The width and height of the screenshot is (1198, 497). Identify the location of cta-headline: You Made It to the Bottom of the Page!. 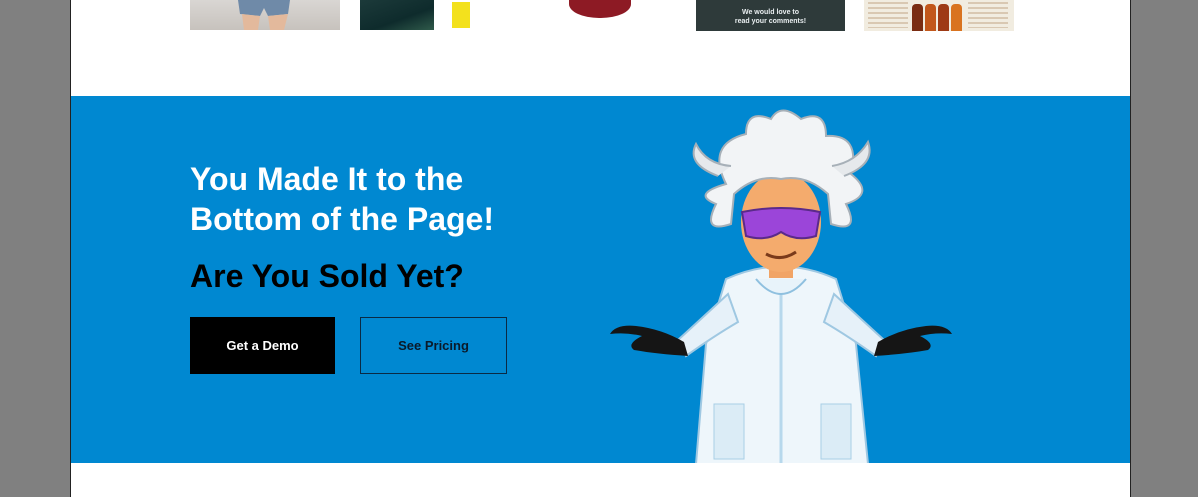
(342, 199).